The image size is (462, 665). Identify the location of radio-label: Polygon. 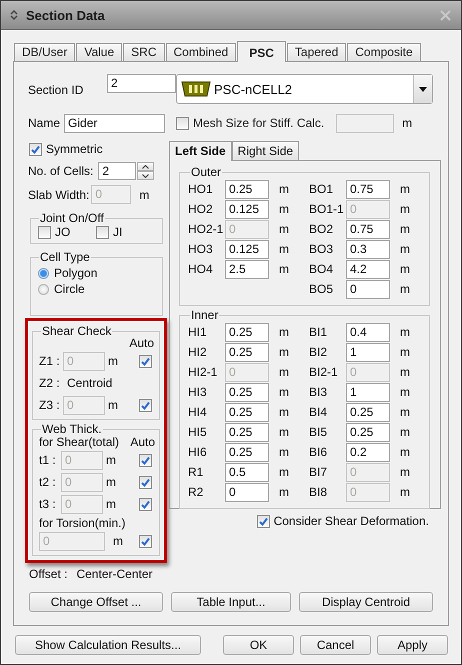
(76, 273).